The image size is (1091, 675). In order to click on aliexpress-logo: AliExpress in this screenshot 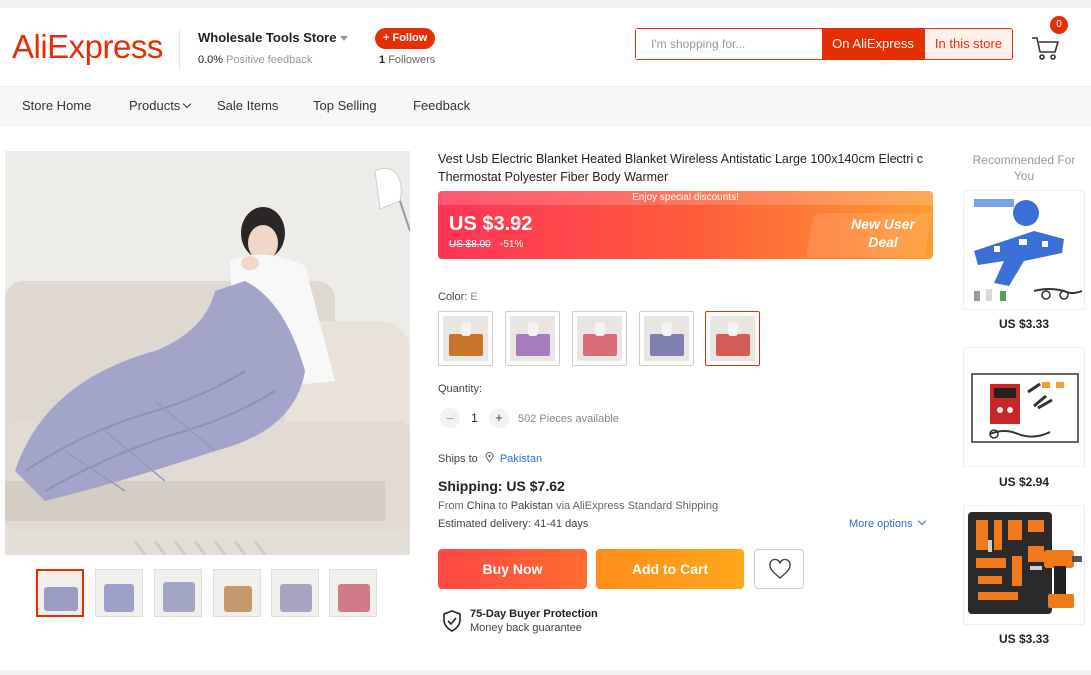, I will do `click(87, 47)`.